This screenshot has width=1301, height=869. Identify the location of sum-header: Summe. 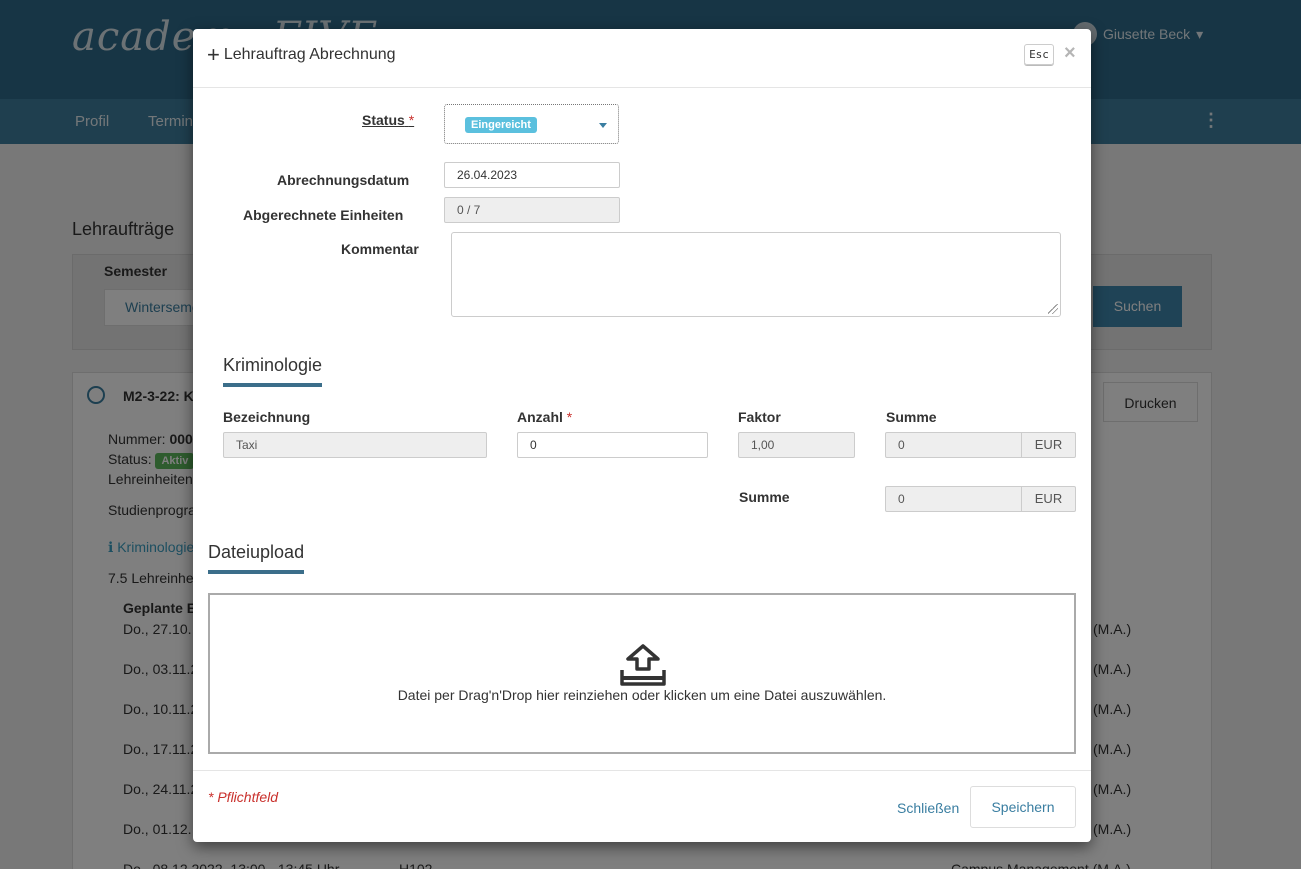
(911, 417).